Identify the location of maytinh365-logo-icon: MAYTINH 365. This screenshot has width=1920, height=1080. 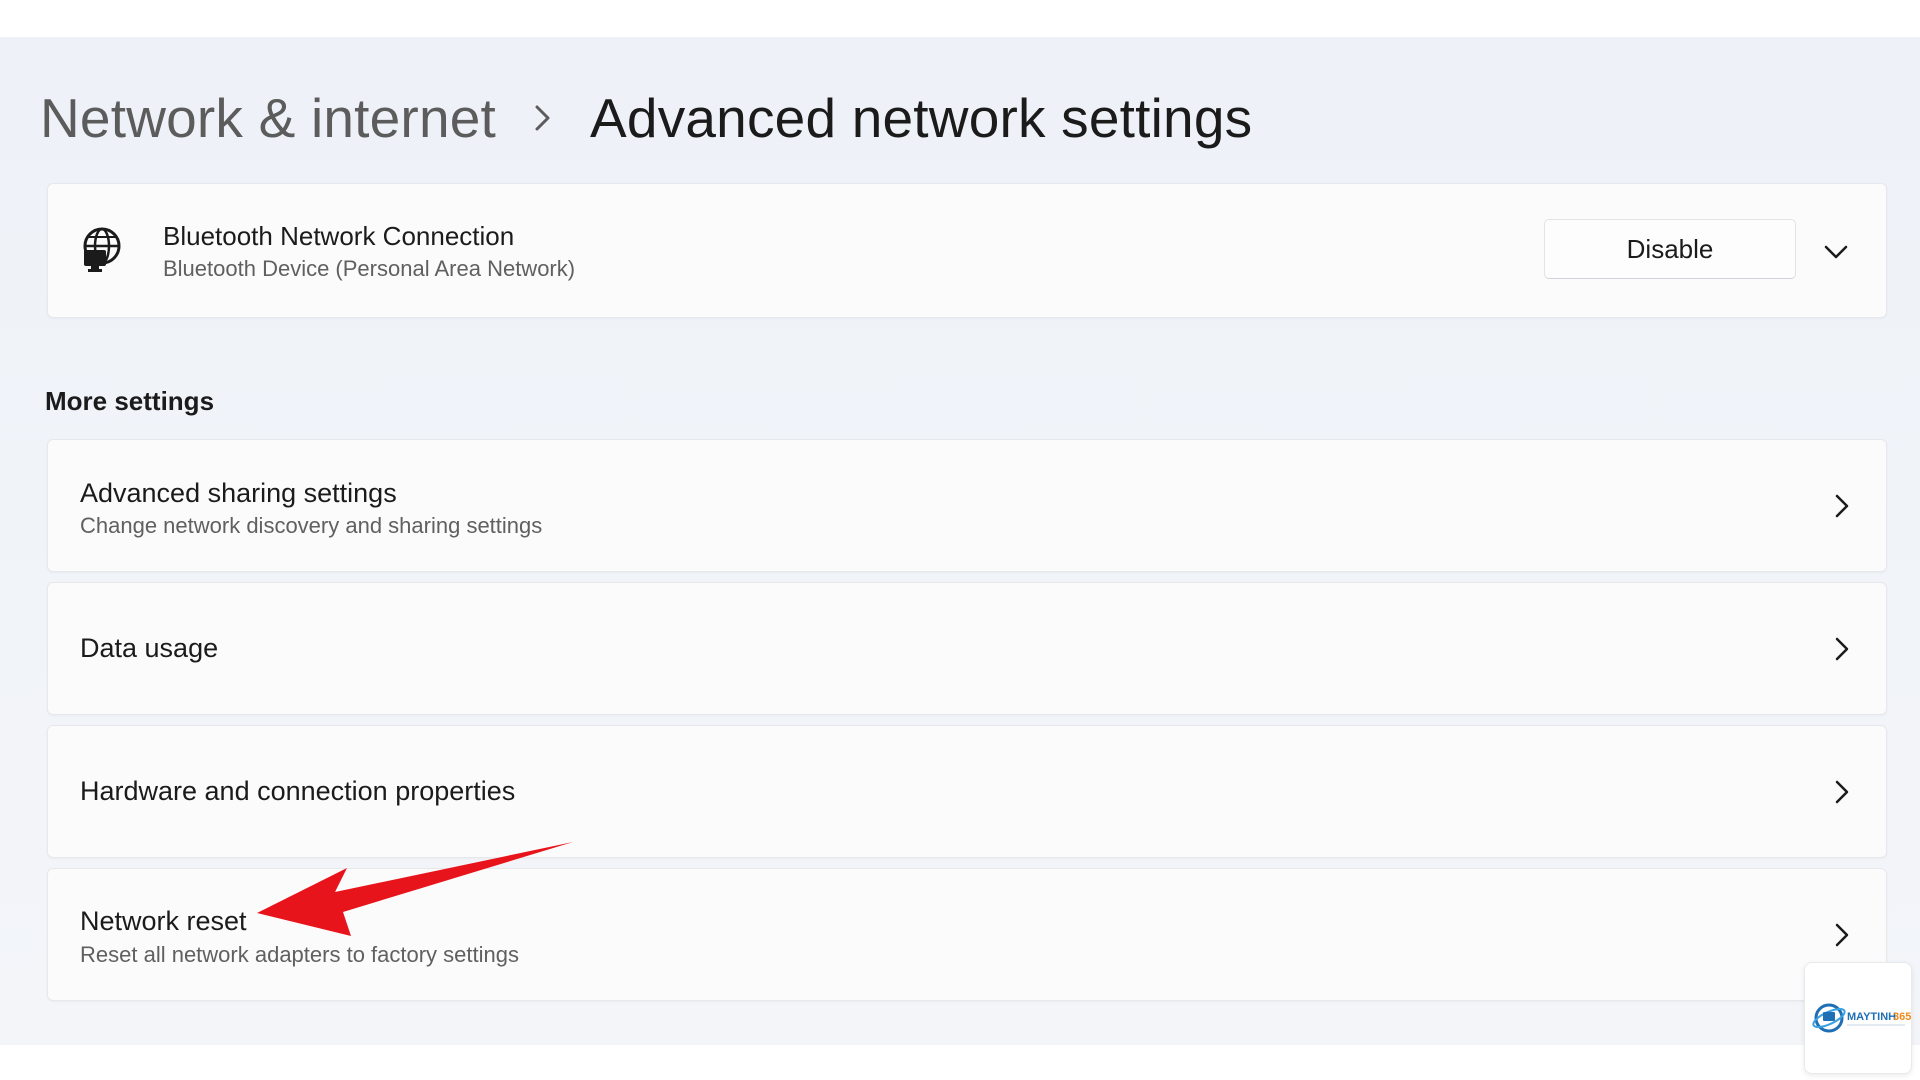
(1861, 1018).